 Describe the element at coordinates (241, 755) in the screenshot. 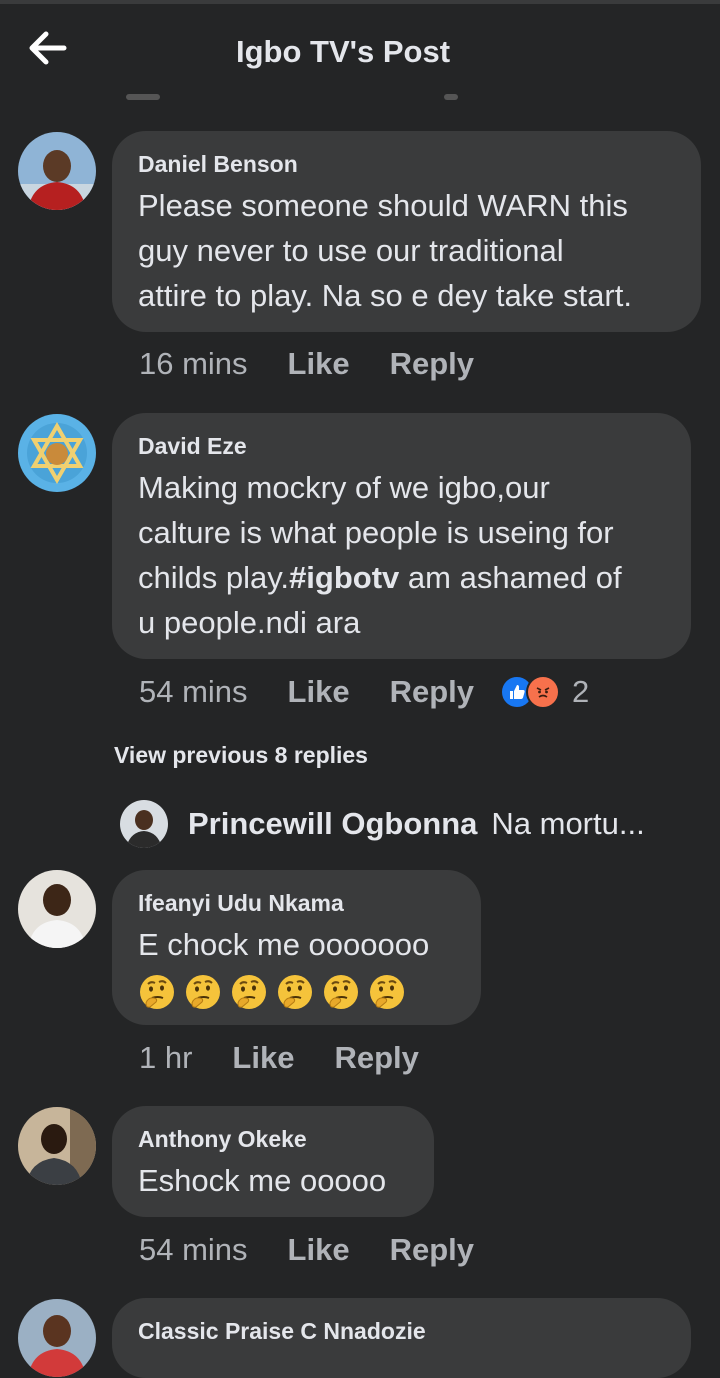

I see `view-previous-replies-link: View previous 8 replies` at that location.